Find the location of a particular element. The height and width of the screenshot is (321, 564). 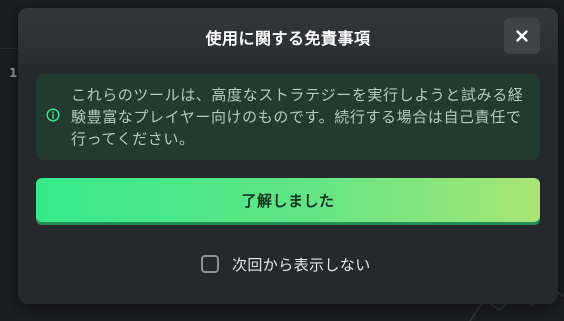

close-icon is located at coordinates (522, 36).